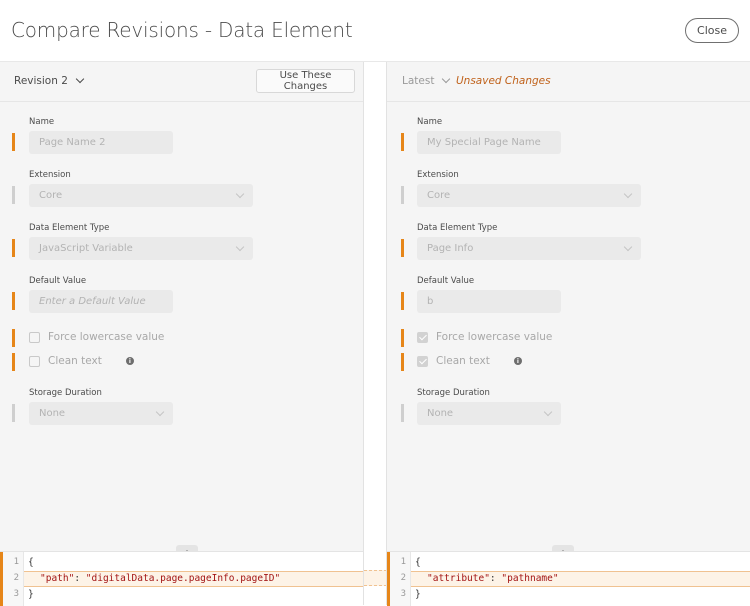 Image resolution: width=750 pixels, height=606 pixels. What do you see at coordinates (568, 578) in the screenshot?
I see `code-editor: 1 2 3 { "attribute": "pathname" }` at bounding box center [568, 578].